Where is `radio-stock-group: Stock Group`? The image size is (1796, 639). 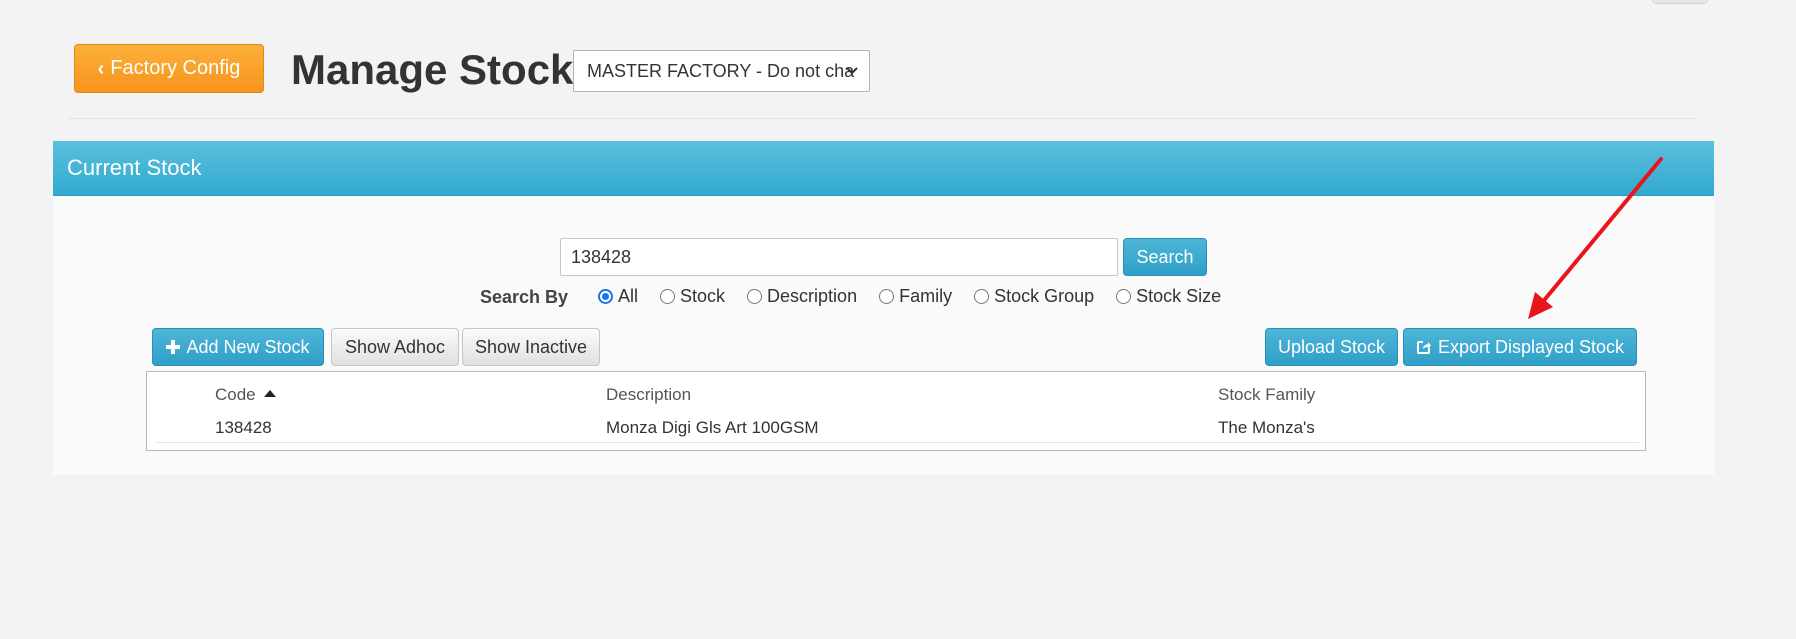 radio-stock-group: Stock Group is located at coordinates (1034, 296).